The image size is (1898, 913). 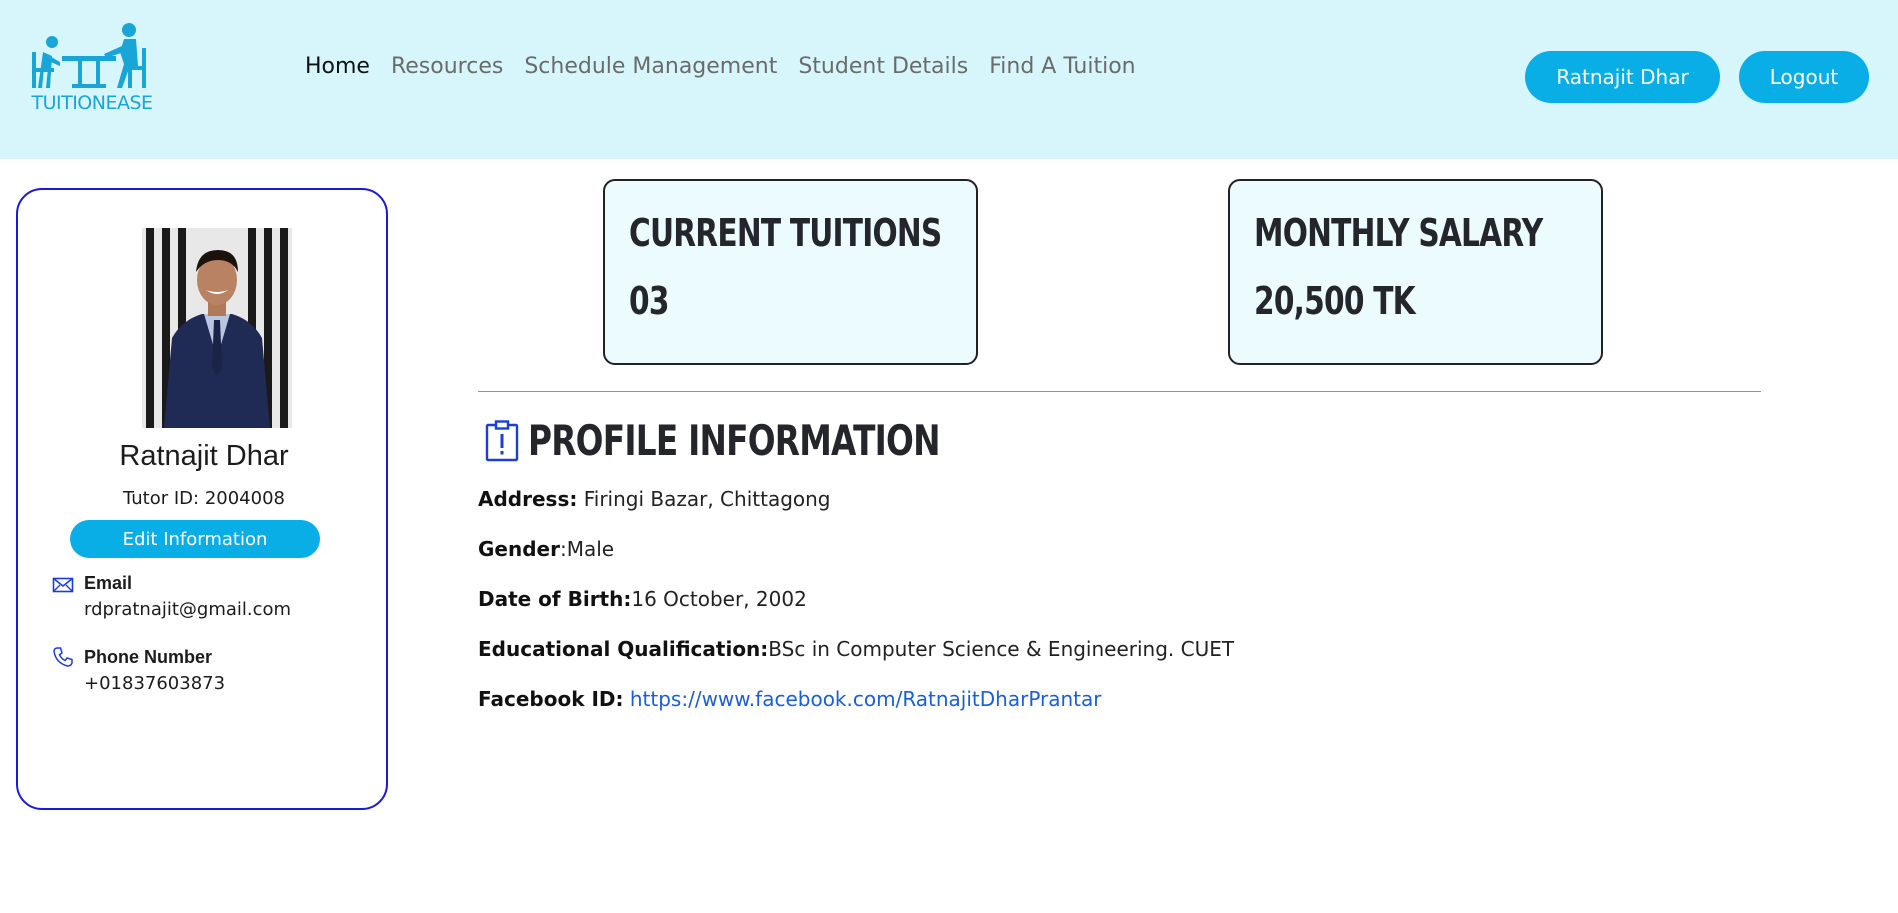 What do you see at coordinates (1804, 77) in the screenshot?
I see `logout-button: Logout` at bounding box center [1804, 77].